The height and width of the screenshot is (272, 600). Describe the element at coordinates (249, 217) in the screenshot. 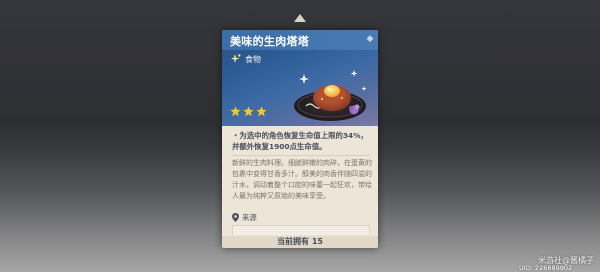

I see `source-label: 来源` at that location.